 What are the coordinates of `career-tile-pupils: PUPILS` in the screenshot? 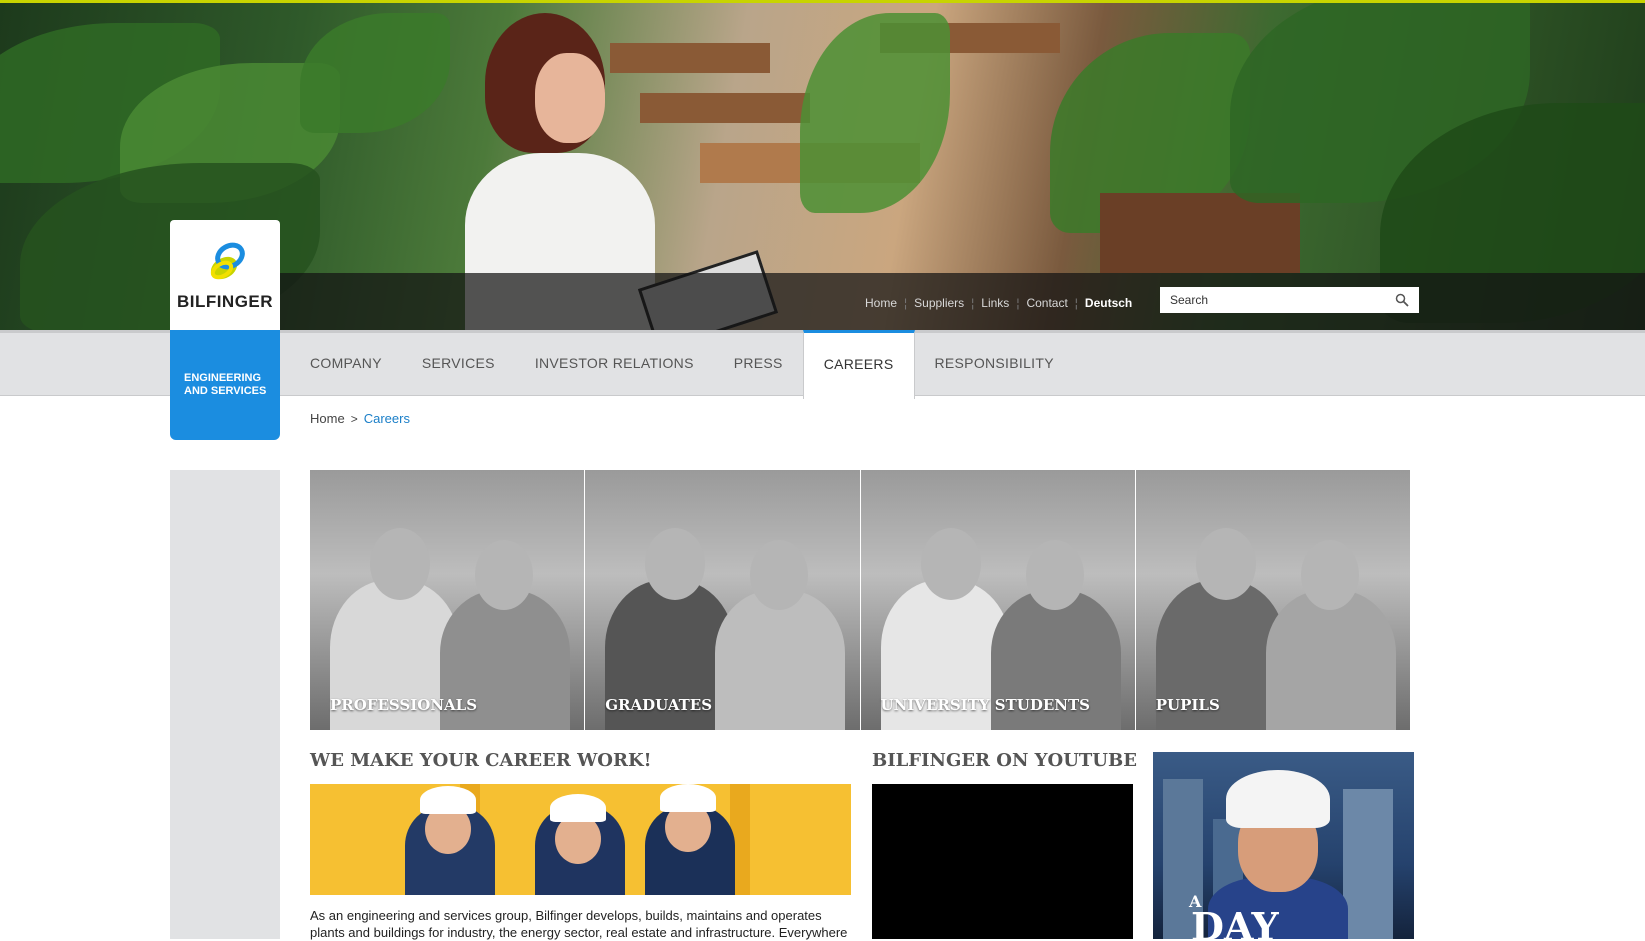 It's located at (1272, 600).